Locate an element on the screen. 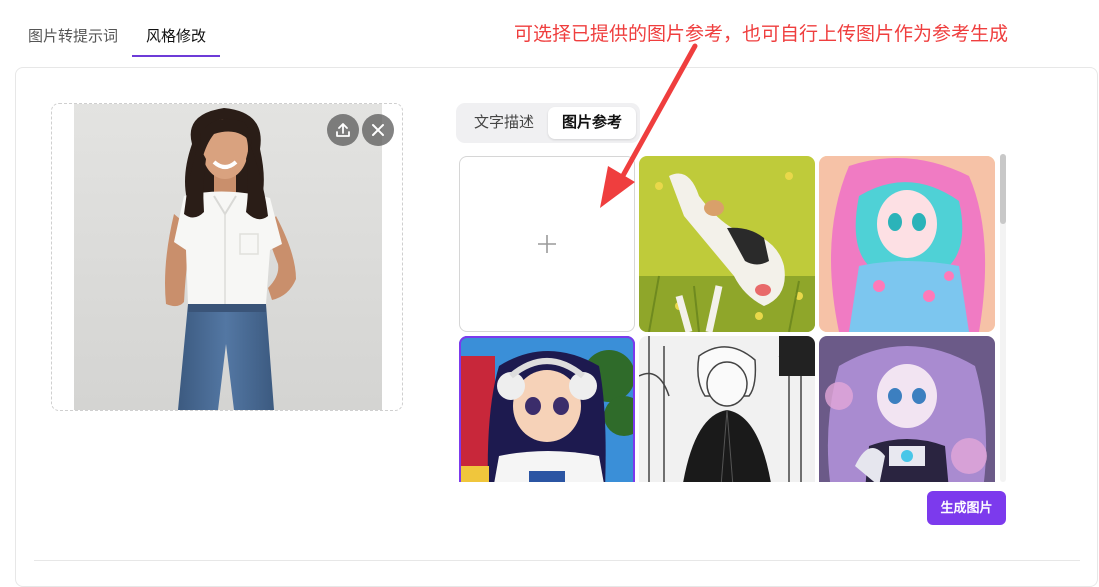 The image size is (1099, 587). annotation-arrow is located at coordinates (649, 125).